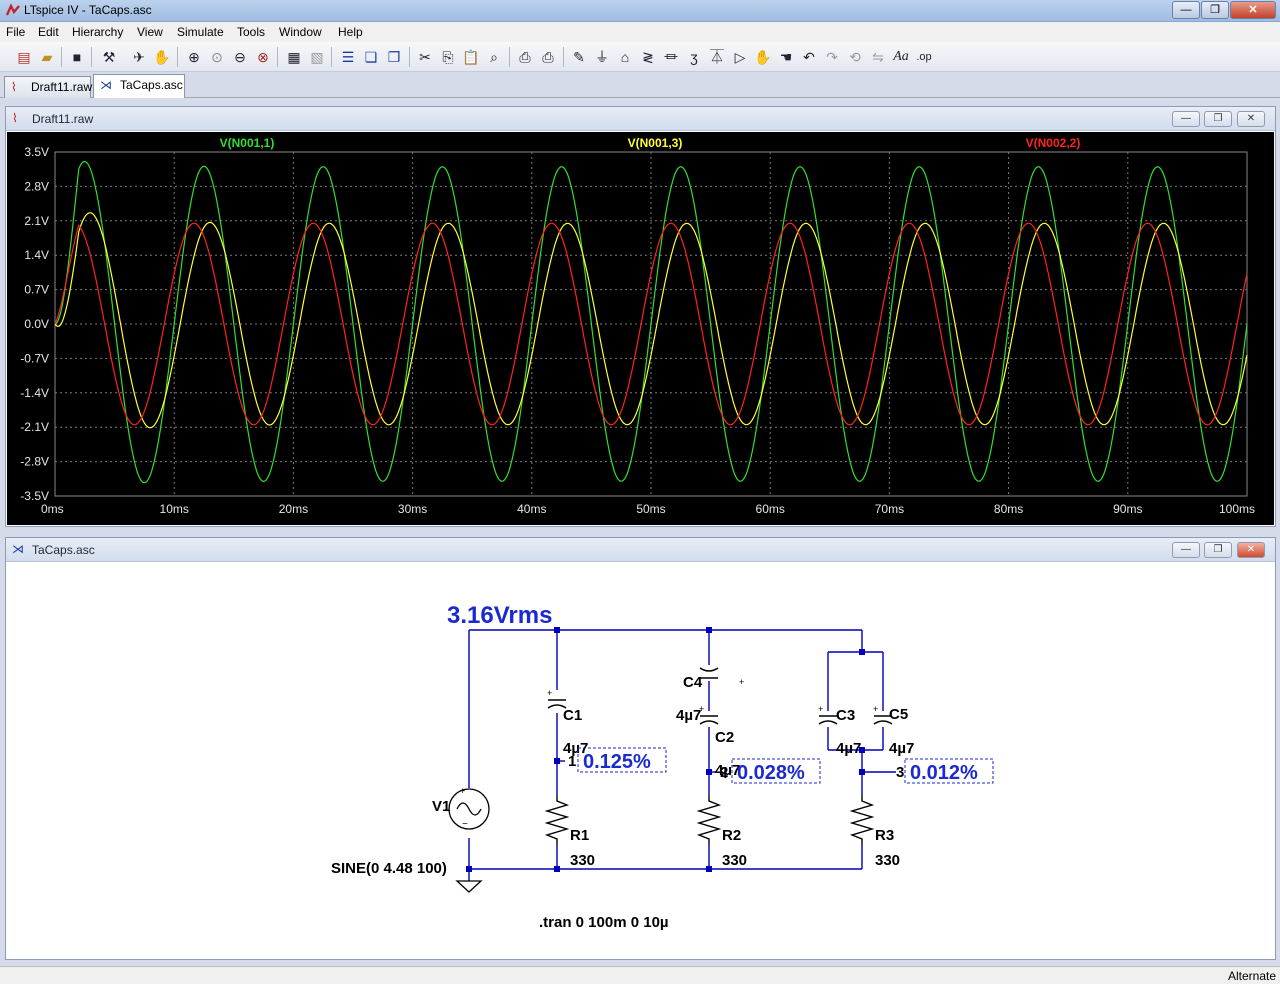 The height and width of the screenshot is (984, 1280). Describe the element at coordinates (901, 57) in the screenshot. I see `text-icon: Aa` at that location.